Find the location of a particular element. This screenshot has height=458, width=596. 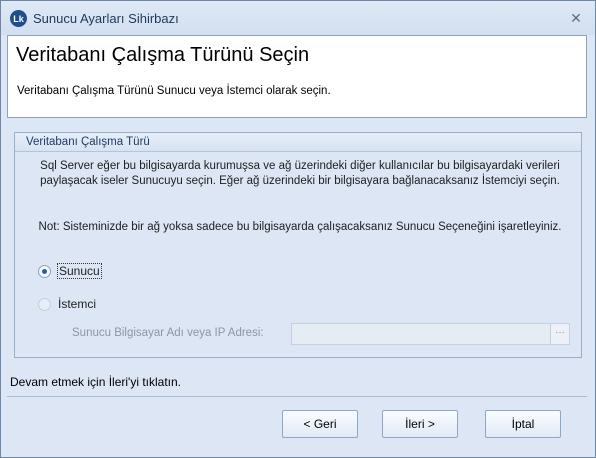

title-bar: Lk Sunucu Ayarları Sihirbazı ✕ is located at coordinates (298, 18).